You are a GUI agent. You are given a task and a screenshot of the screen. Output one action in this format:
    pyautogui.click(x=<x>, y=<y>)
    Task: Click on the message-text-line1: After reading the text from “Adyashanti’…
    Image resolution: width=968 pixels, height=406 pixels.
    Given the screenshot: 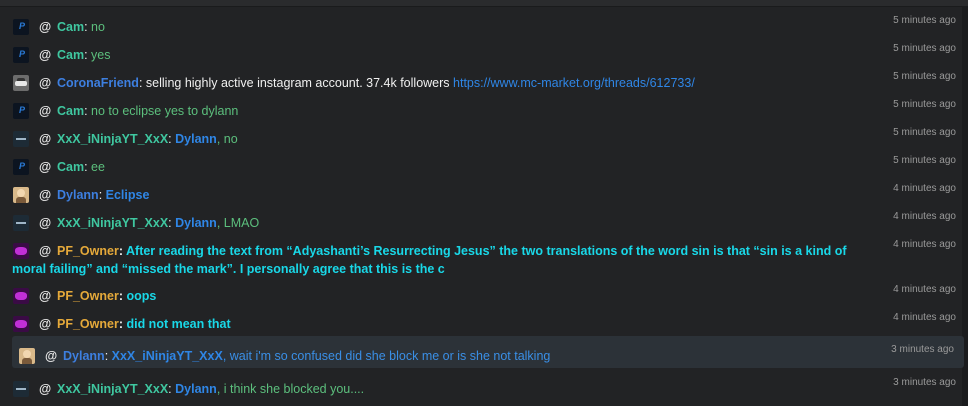 What is the action you would take?
    pyautogui.click(x=486, y=251)
    